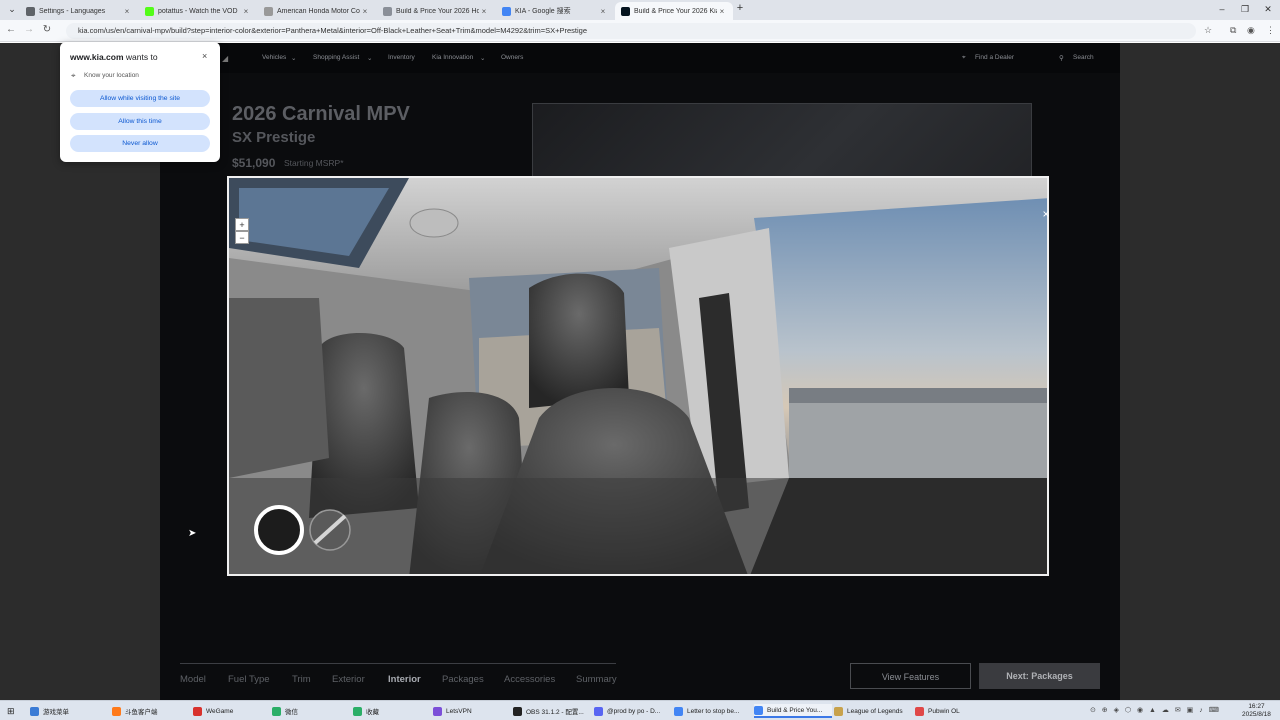 The image size is (1280, 720). Describe the element at coordinates (12, 9) in the screenshot. I see `tab-list-icon: ⌄` at that location.